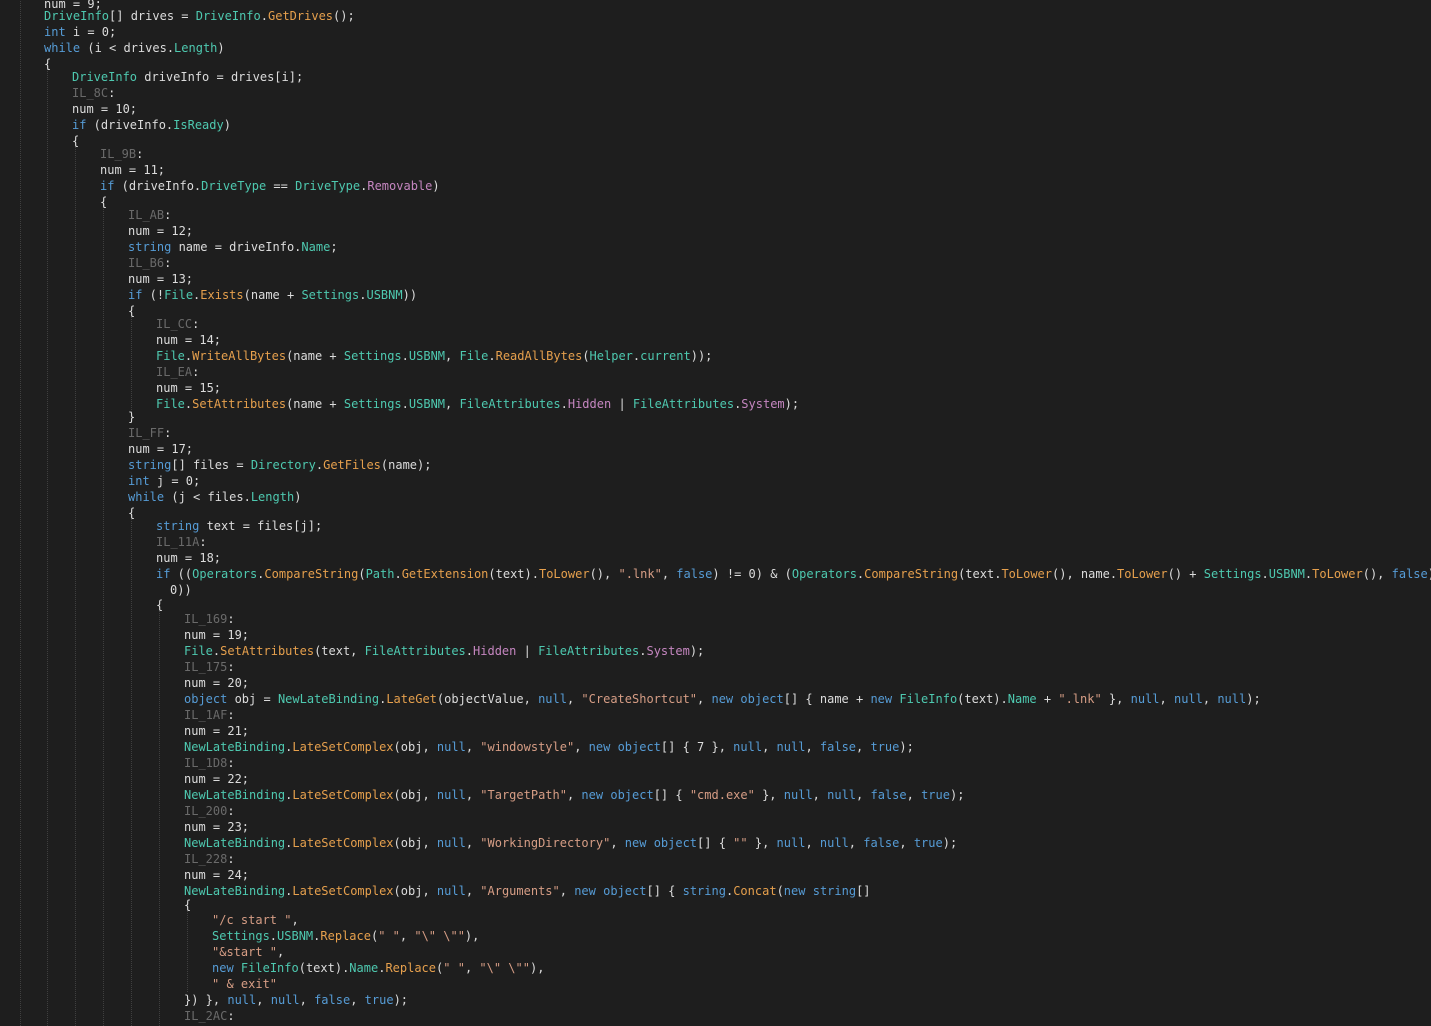 The width and height of the screenshot is (1431, 1026). I want to click on code-line: }) }, null, null, false, true);, so click(296, 1000).